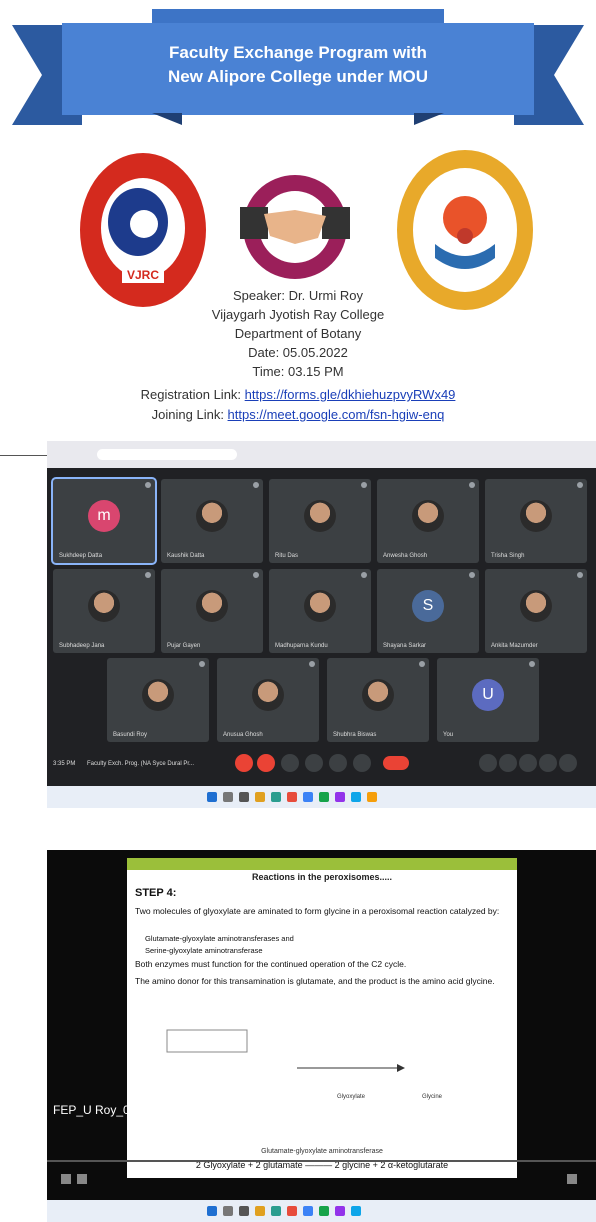 Image resolution: width=596 pixels, height=1222 pixels. Describe the element at coordinates (186, 556) in the screenshot. I see `participant-name: Kaushik Datta` at that location.